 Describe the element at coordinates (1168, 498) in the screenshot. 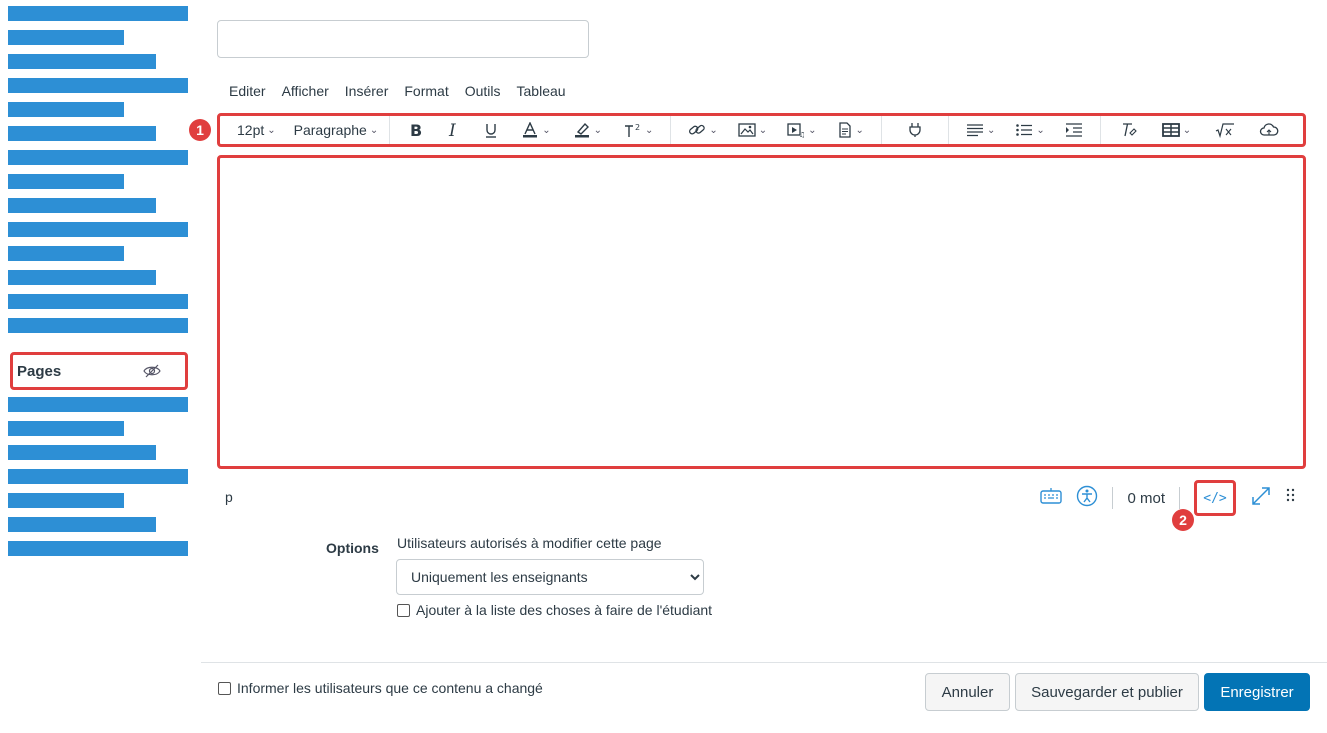

I see `status-bar-actions: 0 mot </>` at that location.